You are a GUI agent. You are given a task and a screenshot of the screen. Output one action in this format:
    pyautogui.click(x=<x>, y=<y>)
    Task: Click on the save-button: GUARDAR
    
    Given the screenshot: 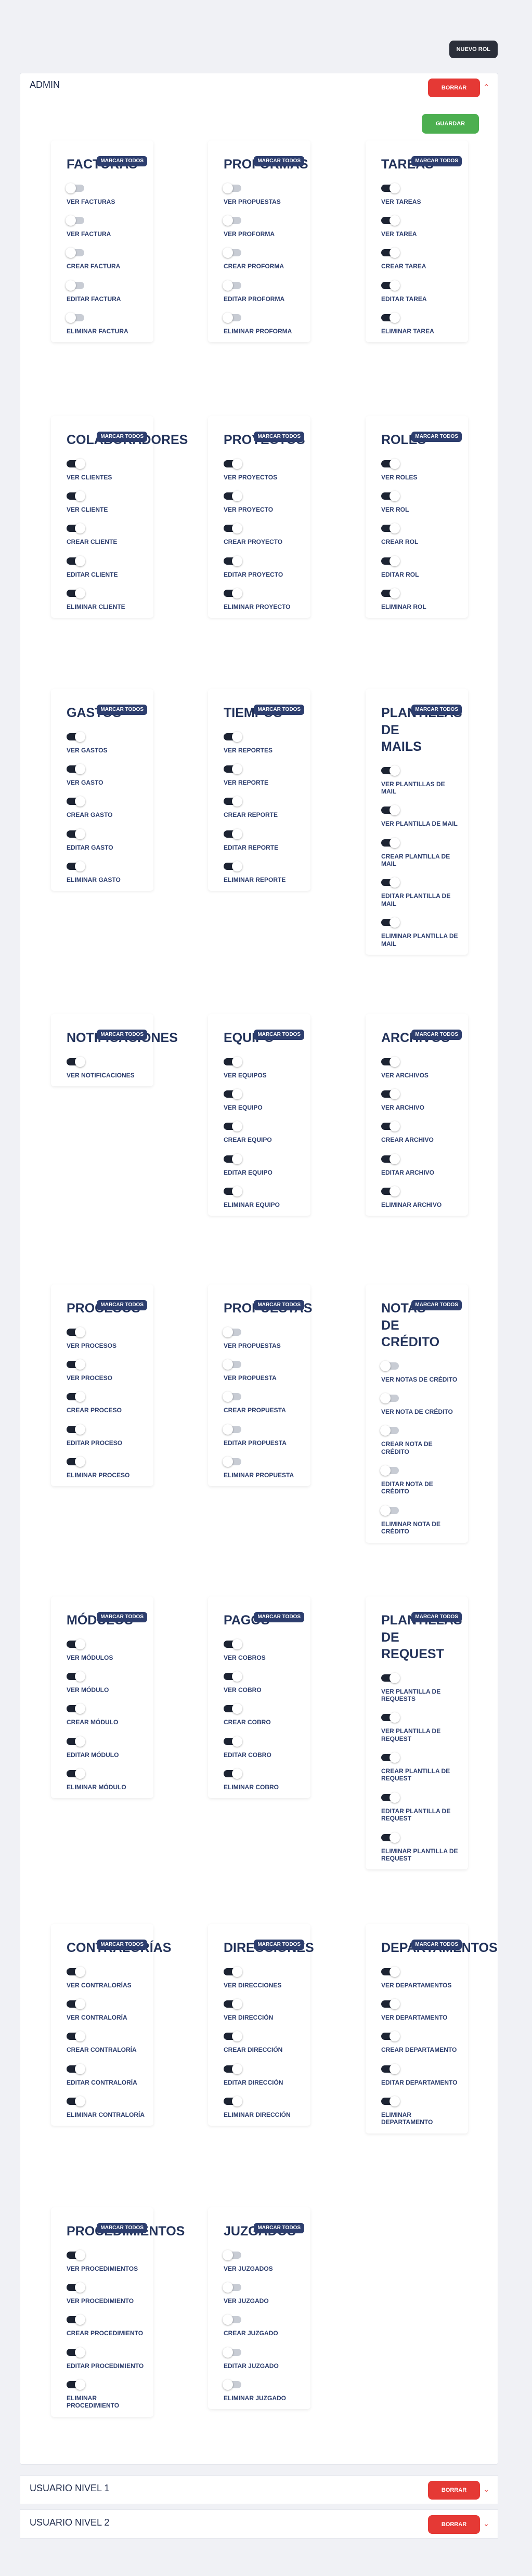 What is the action you would take?
    pyautogui.click(x=450, y=124)
    